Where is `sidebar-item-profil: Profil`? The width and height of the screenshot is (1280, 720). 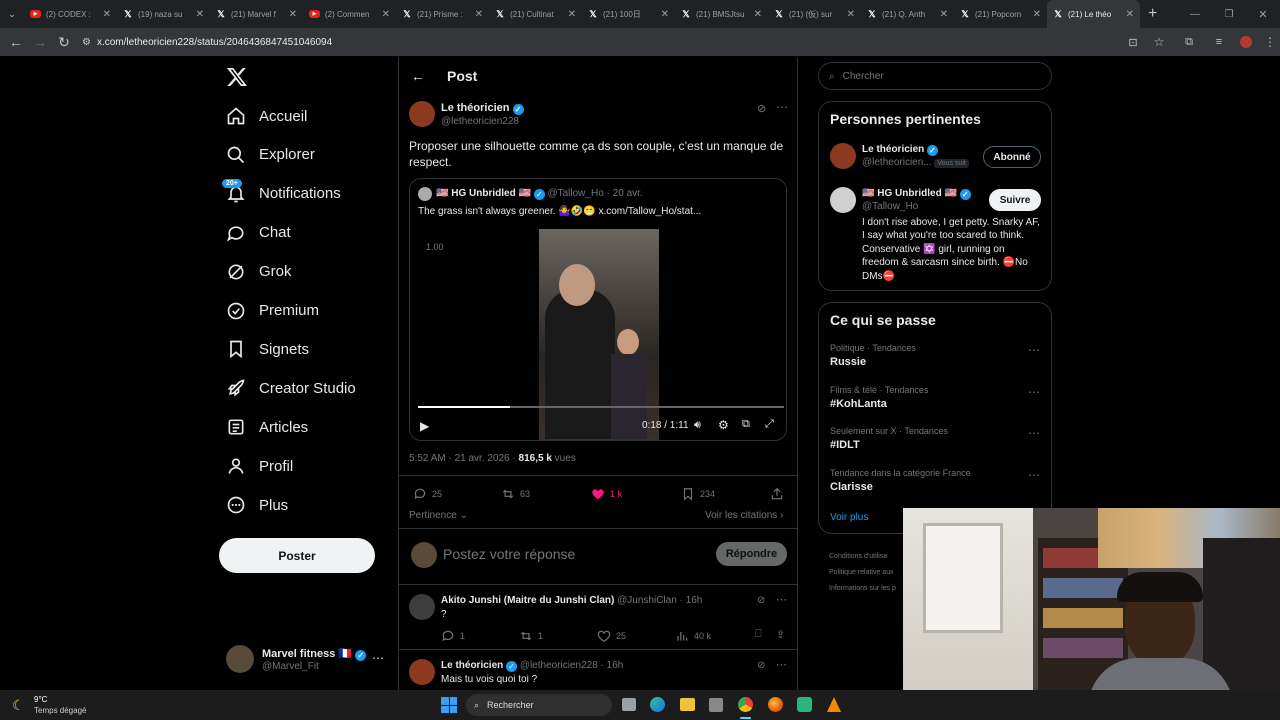
sidebar-item-profil: Profil is located at coordinates (259, 466).